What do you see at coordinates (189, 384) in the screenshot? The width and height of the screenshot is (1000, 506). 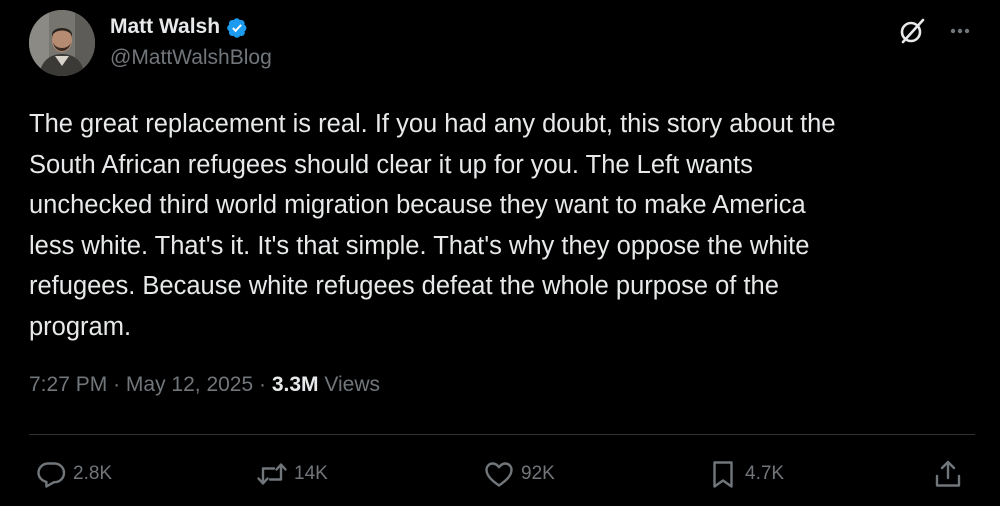 I see `tweet-date: May 12, 2025` at bounding box center [189, 384].